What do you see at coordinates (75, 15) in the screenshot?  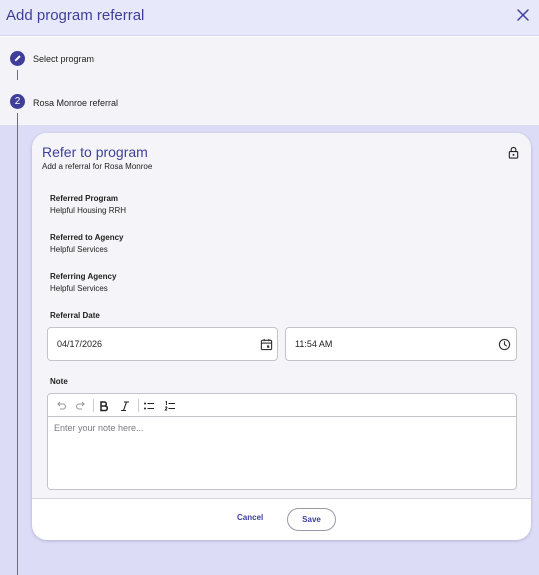 I see `dialog-title: Add program referral` at bounding box center [75, 15].